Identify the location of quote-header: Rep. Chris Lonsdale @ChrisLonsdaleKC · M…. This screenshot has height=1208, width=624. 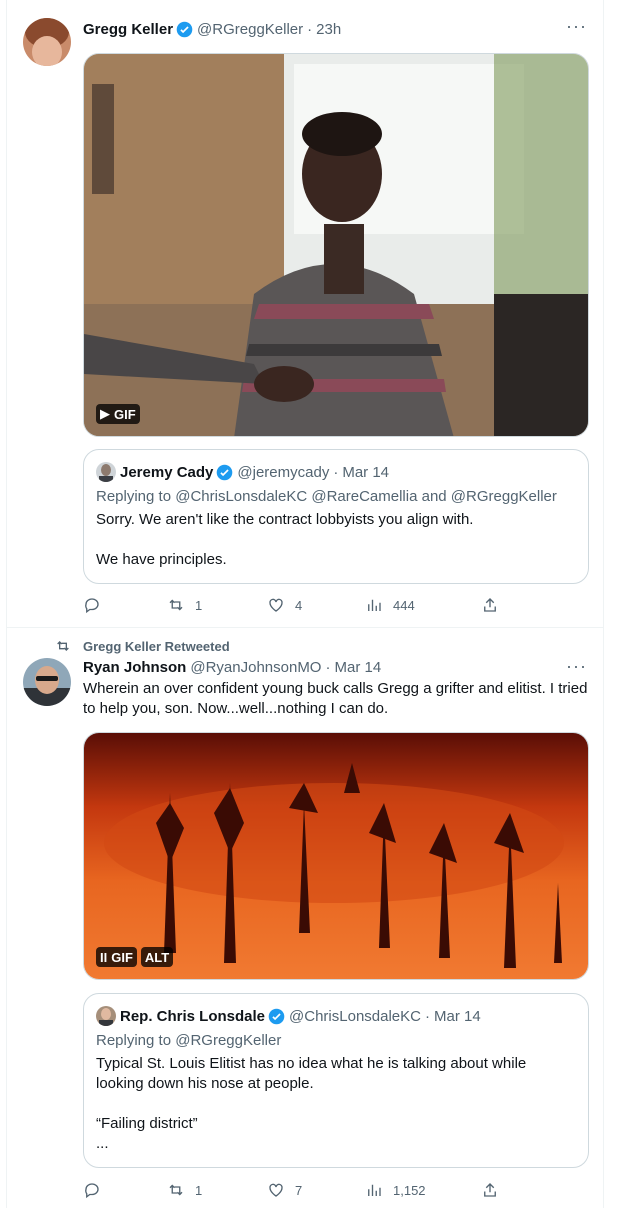
(336, 1016).